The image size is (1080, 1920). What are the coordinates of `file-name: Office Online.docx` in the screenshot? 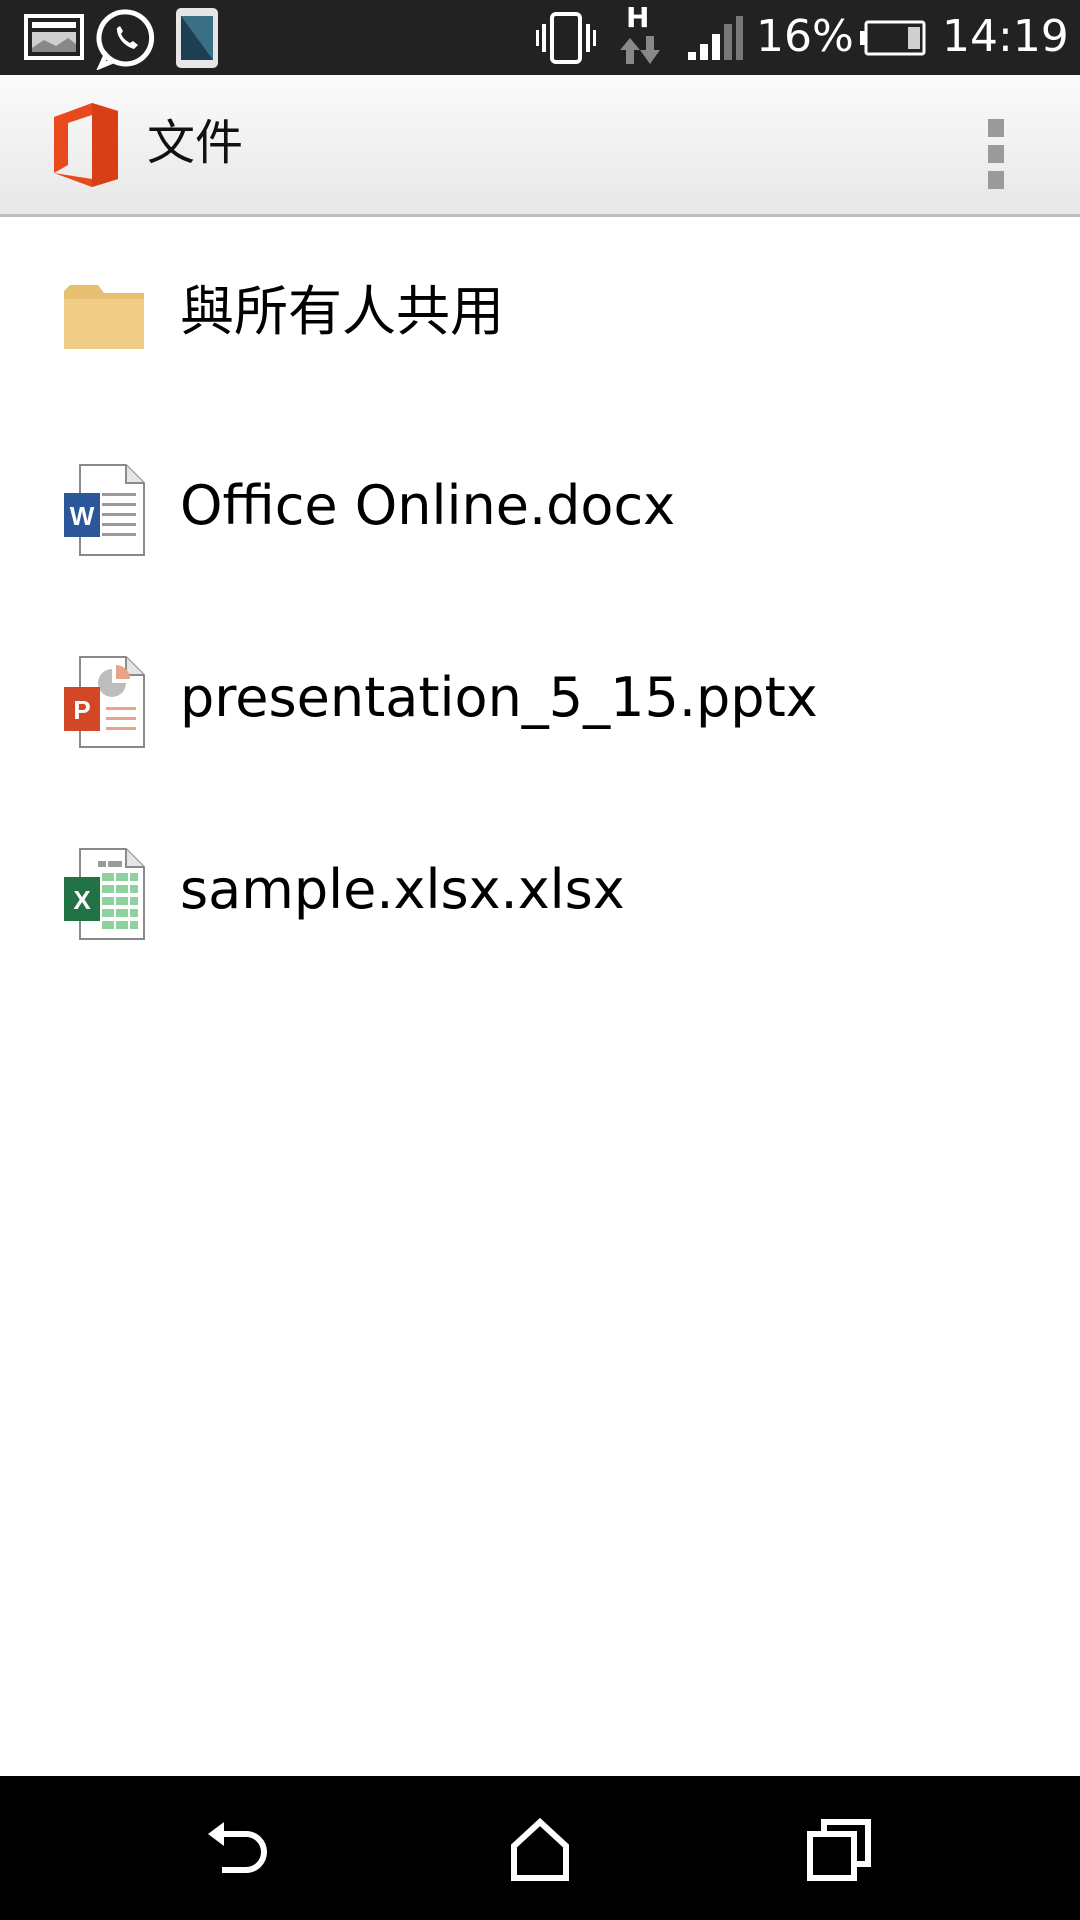 It's located at (428, 505).